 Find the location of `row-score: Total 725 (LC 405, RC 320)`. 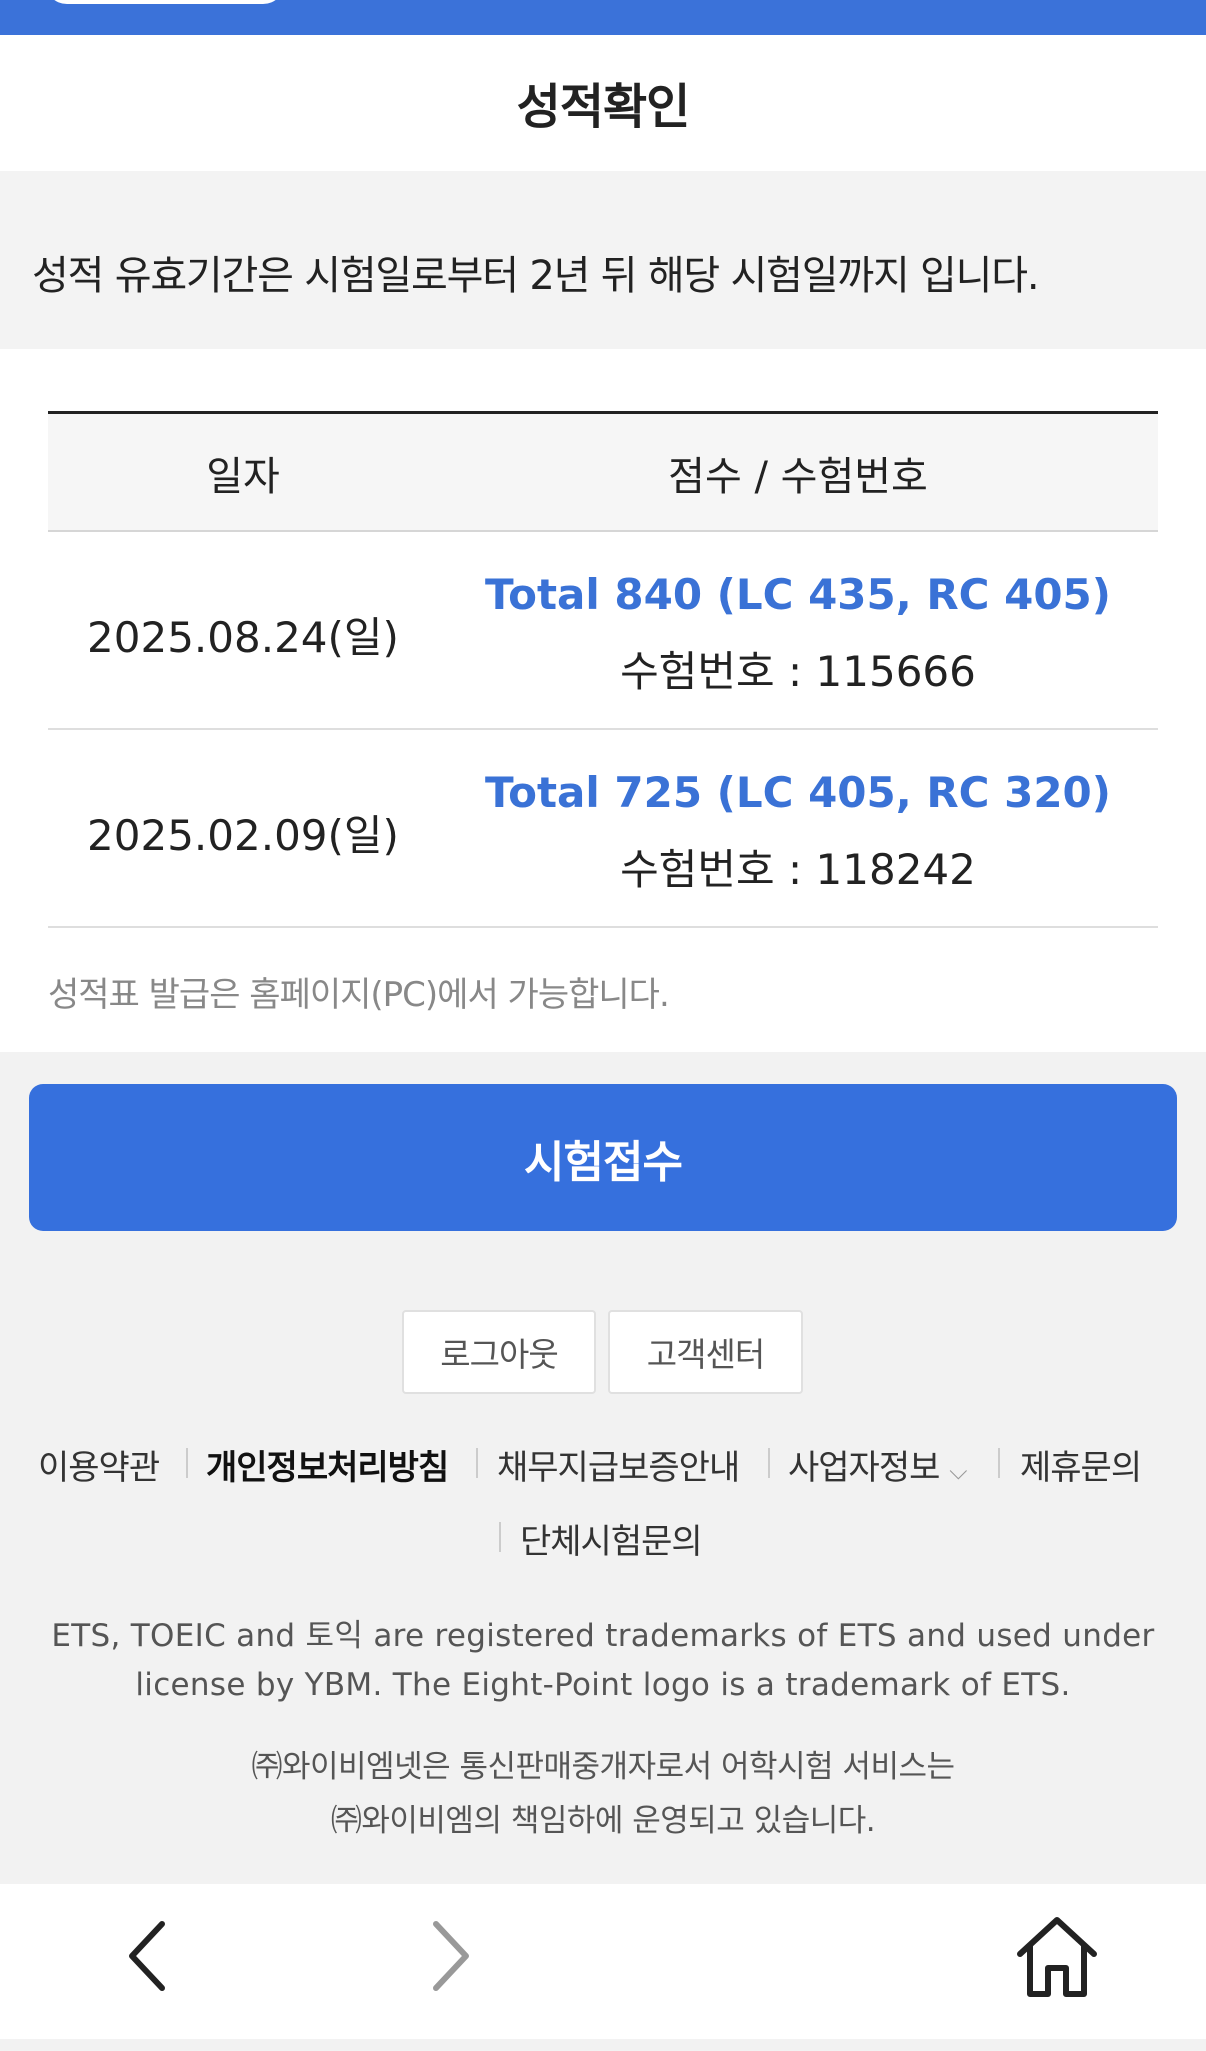

row-score: Total 725 (LC 405, RC 320) is located at coordinates (798, 792).